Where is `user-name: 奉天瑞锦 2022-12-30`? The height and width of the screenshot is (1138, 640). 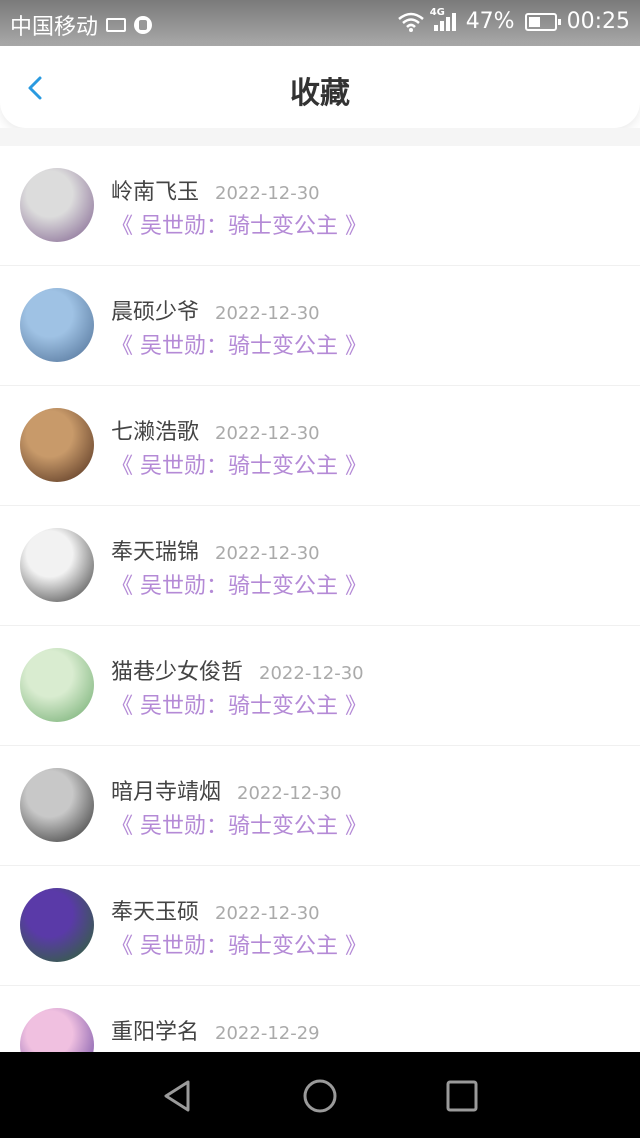
user-name: 奉天瑞锦 2022-12-30 is located at coordinates (215, 550).